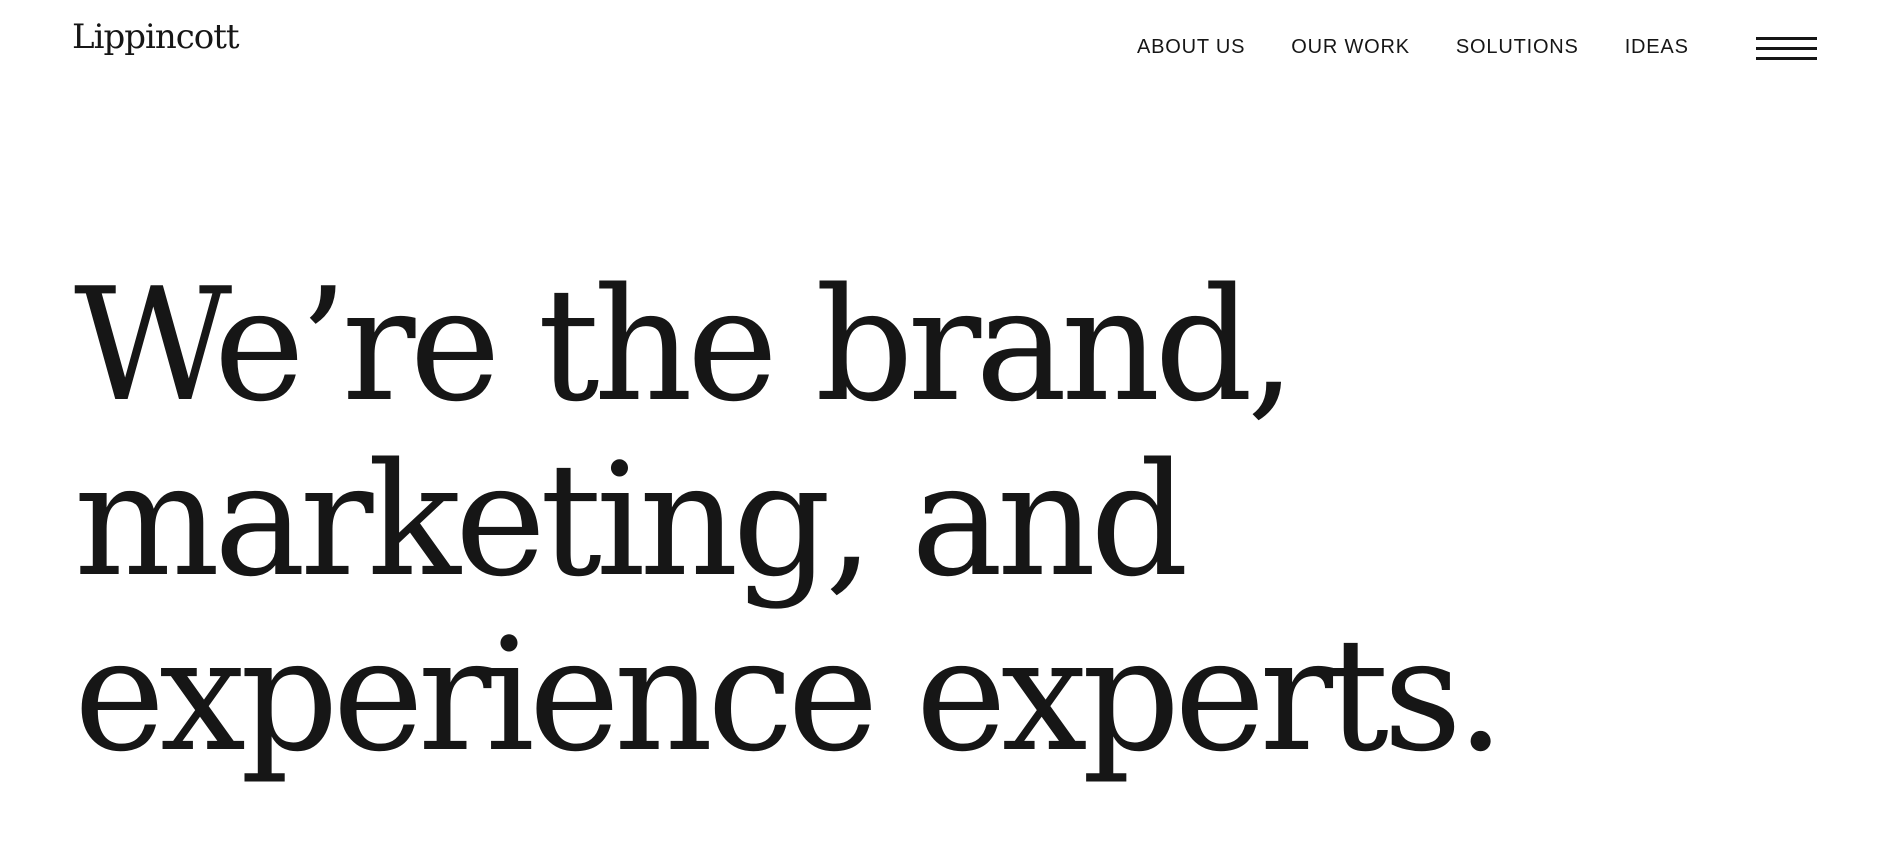  What do you see at coordinates (1350, 47) in the screenshot?
I see `nav-our-work: OUR WORK` at bounding box center [1350, 47].